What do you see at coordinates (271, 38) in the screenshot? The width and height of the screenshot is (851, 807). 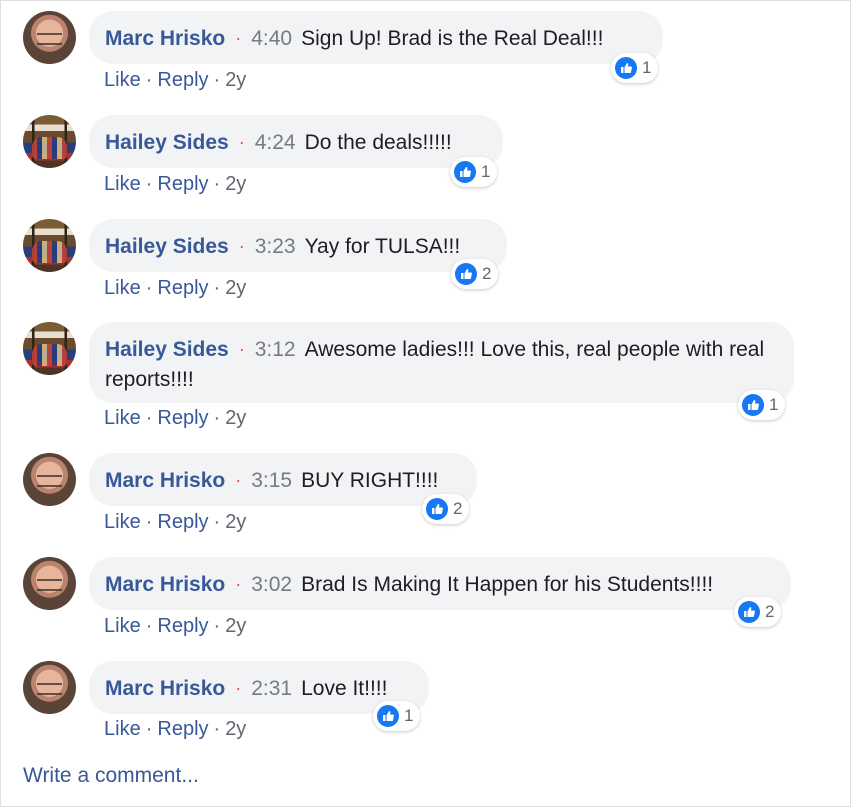 I see `comment-time: 4:40` at bounding box center [271, 38].